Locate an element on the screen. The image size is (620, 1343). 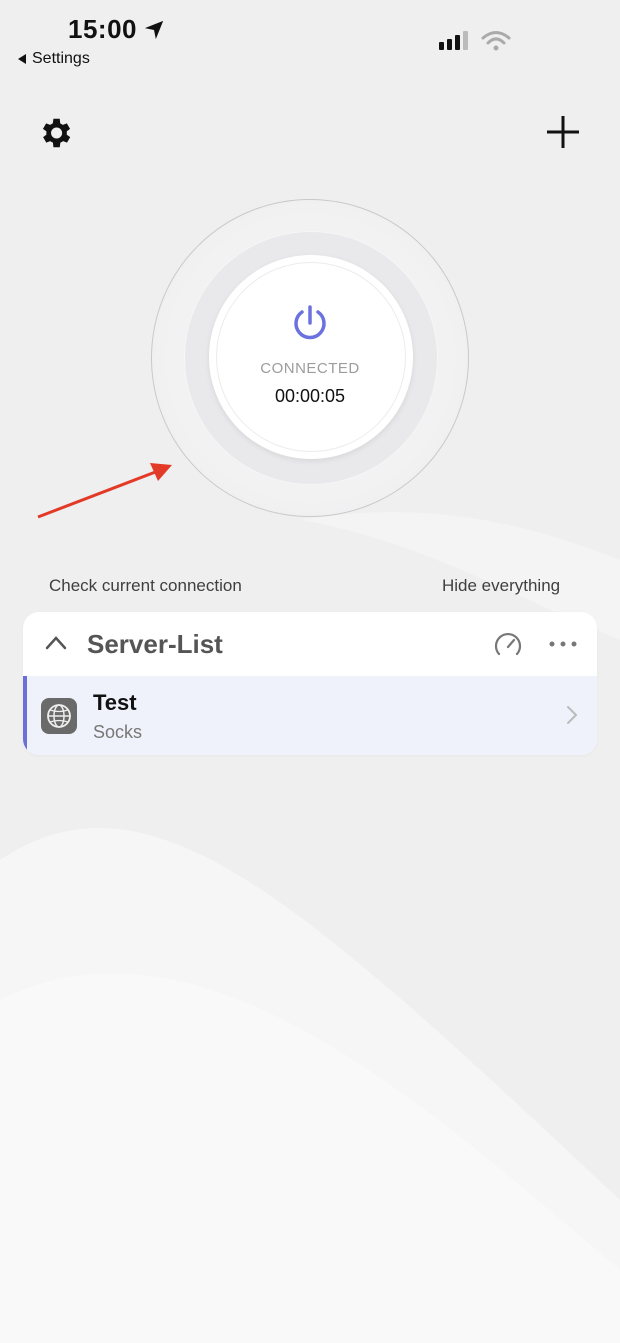
selected-indicator is located at coordinates (25, 715).